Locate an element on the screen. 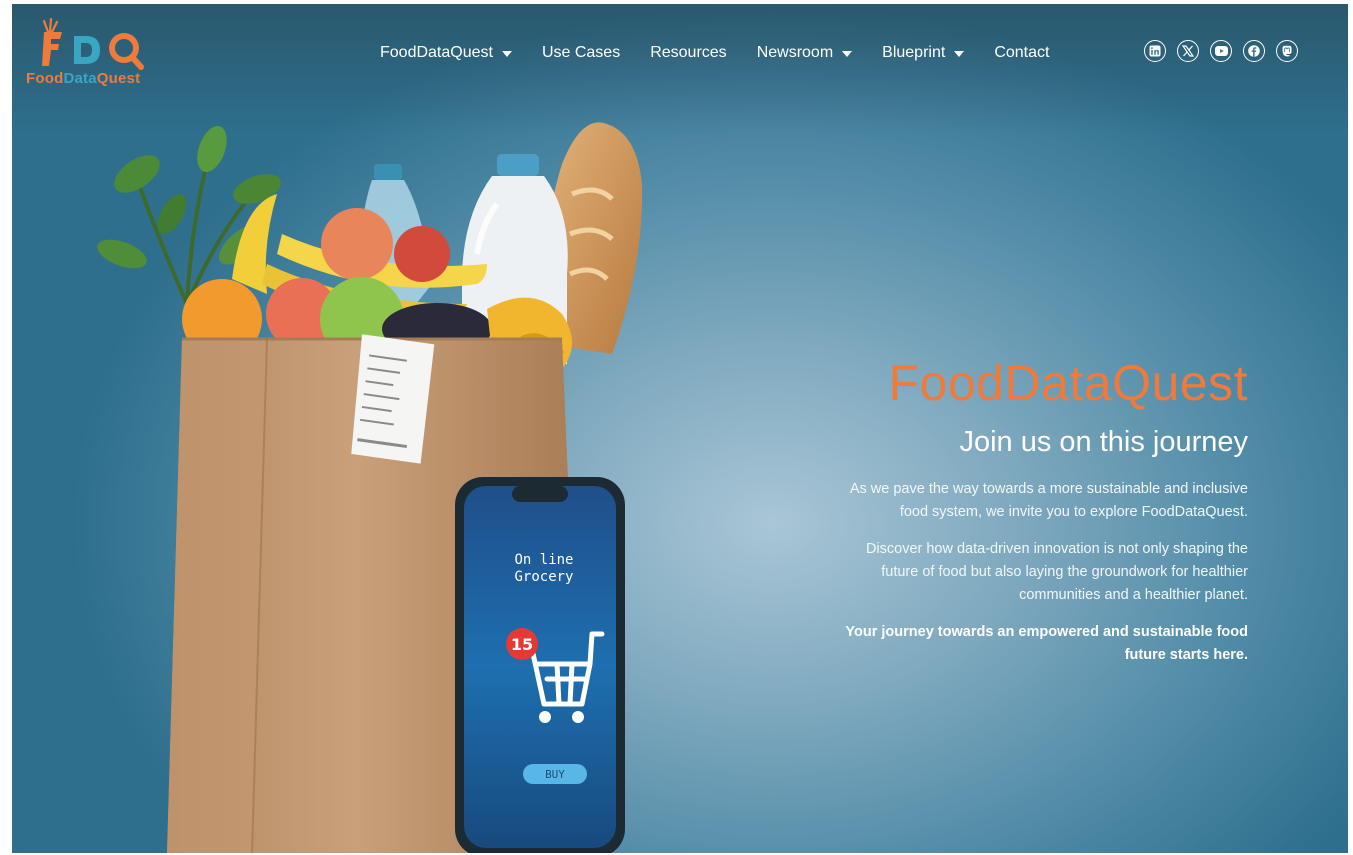  youtube-icon is located at coordinates (1221, 51).